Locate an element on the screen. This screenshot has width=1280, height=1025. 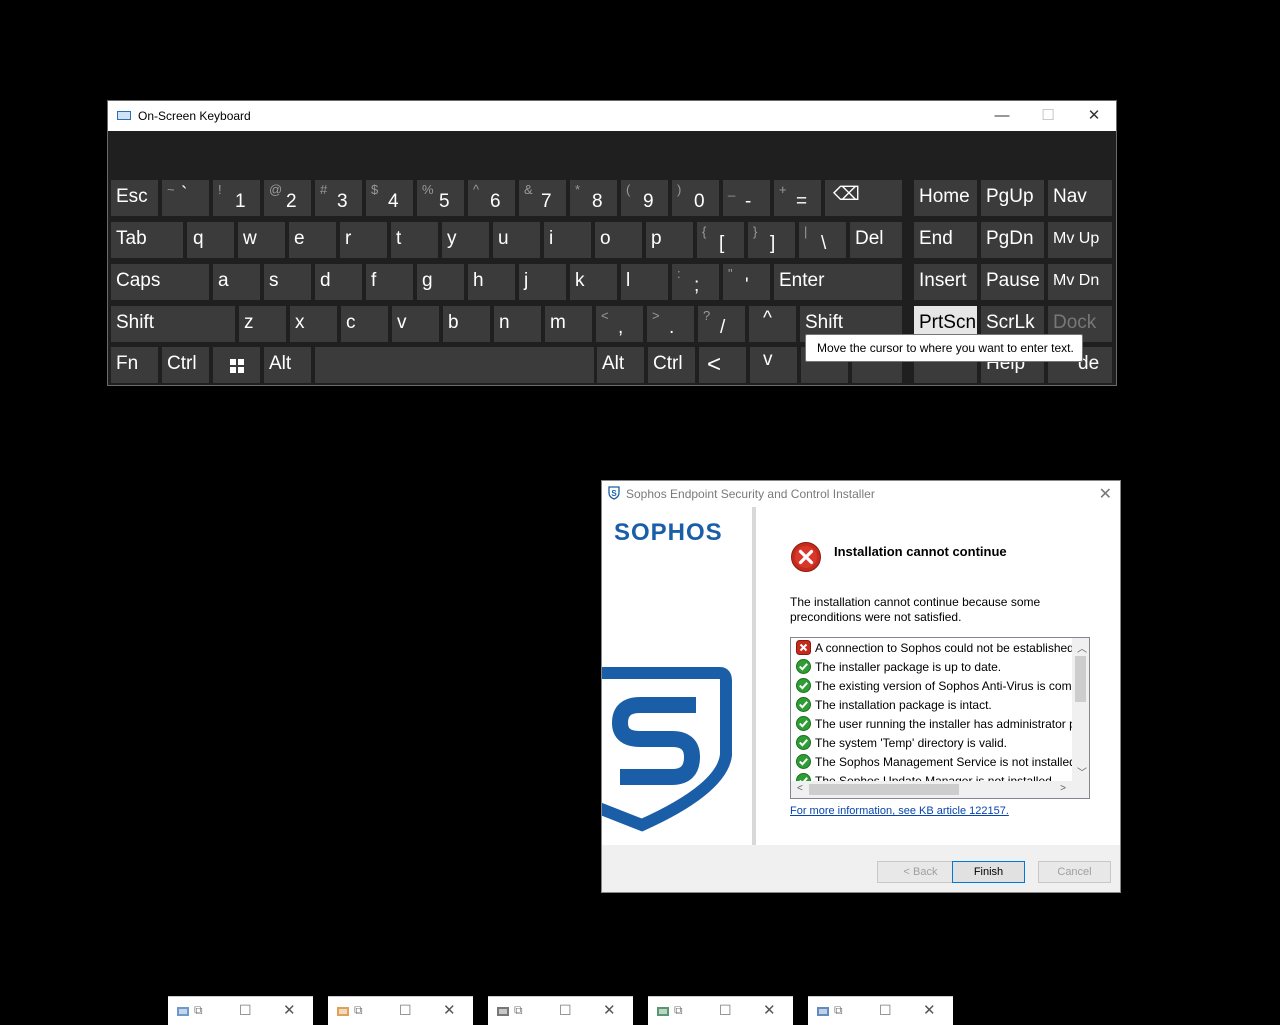
key-fn: Fn is located at coordinates (134, 365).